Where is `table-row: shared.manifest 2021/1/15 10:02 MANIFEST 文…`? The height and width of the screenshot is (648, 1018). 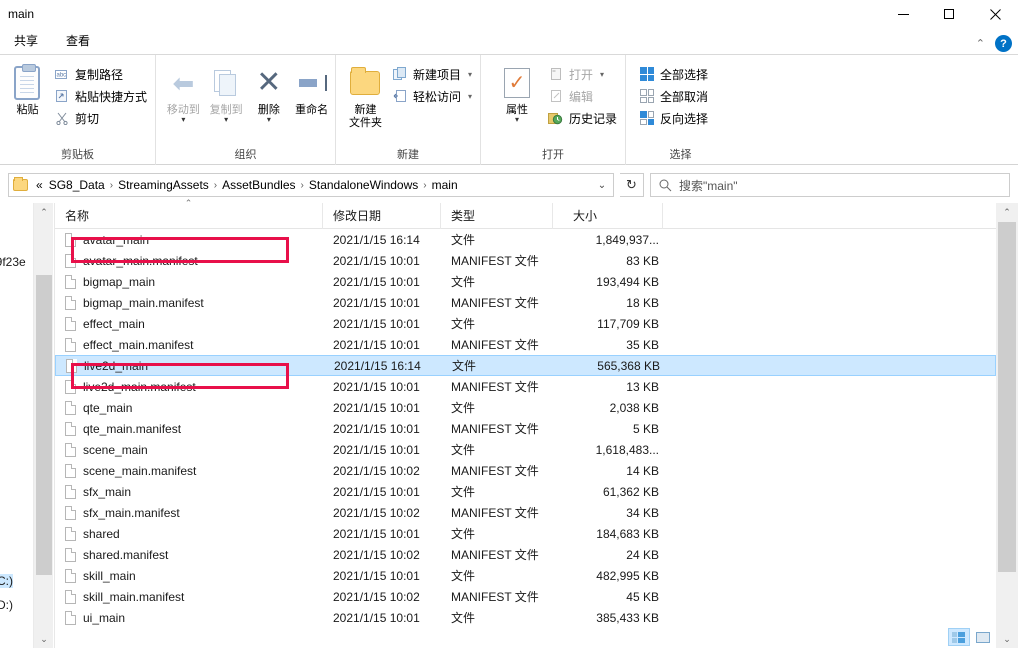 table-row: shared.manifest 2021/1/15 10:02 MANIFEST 文… is located at coordinates (525, 554).